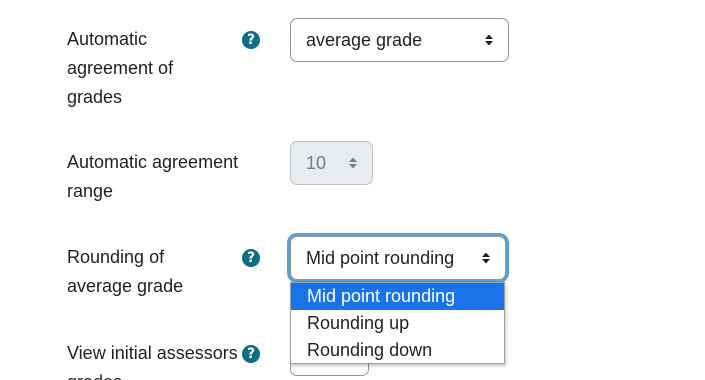 This screenshot has width=705, height=380. Describe the element at coordinates (316, 163) in the screenshot. I see `agreement-range-select-value: 10` at that location.